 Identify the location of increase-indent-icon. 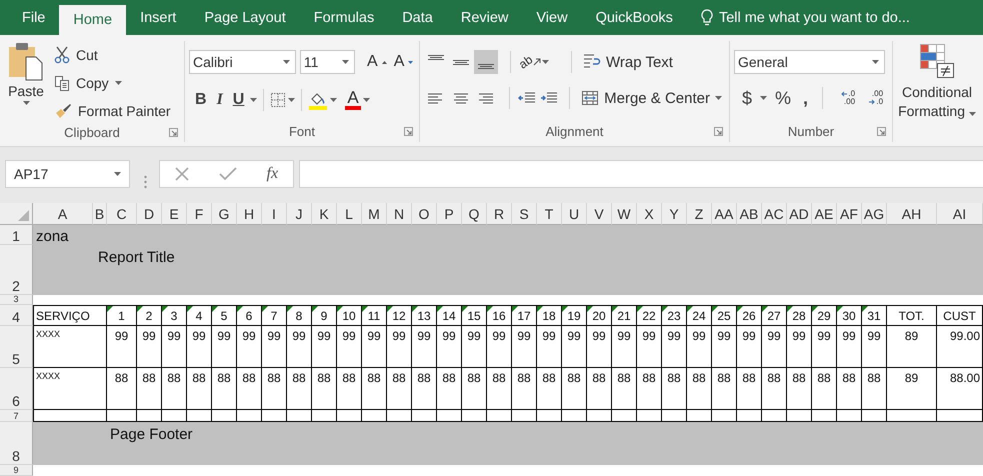
(549, 98).